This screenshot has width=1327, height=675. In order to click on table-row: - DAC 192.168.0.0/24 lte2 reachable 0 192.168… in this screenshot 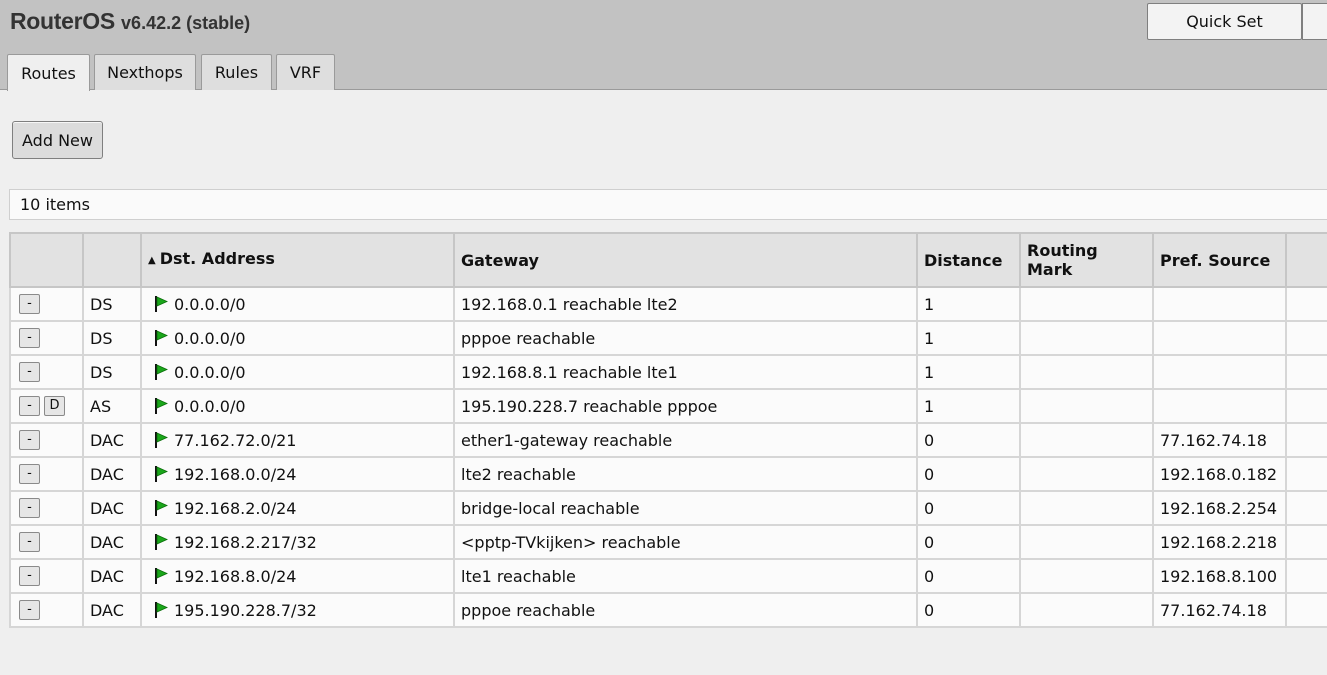, I will do `click(668, 474)`.